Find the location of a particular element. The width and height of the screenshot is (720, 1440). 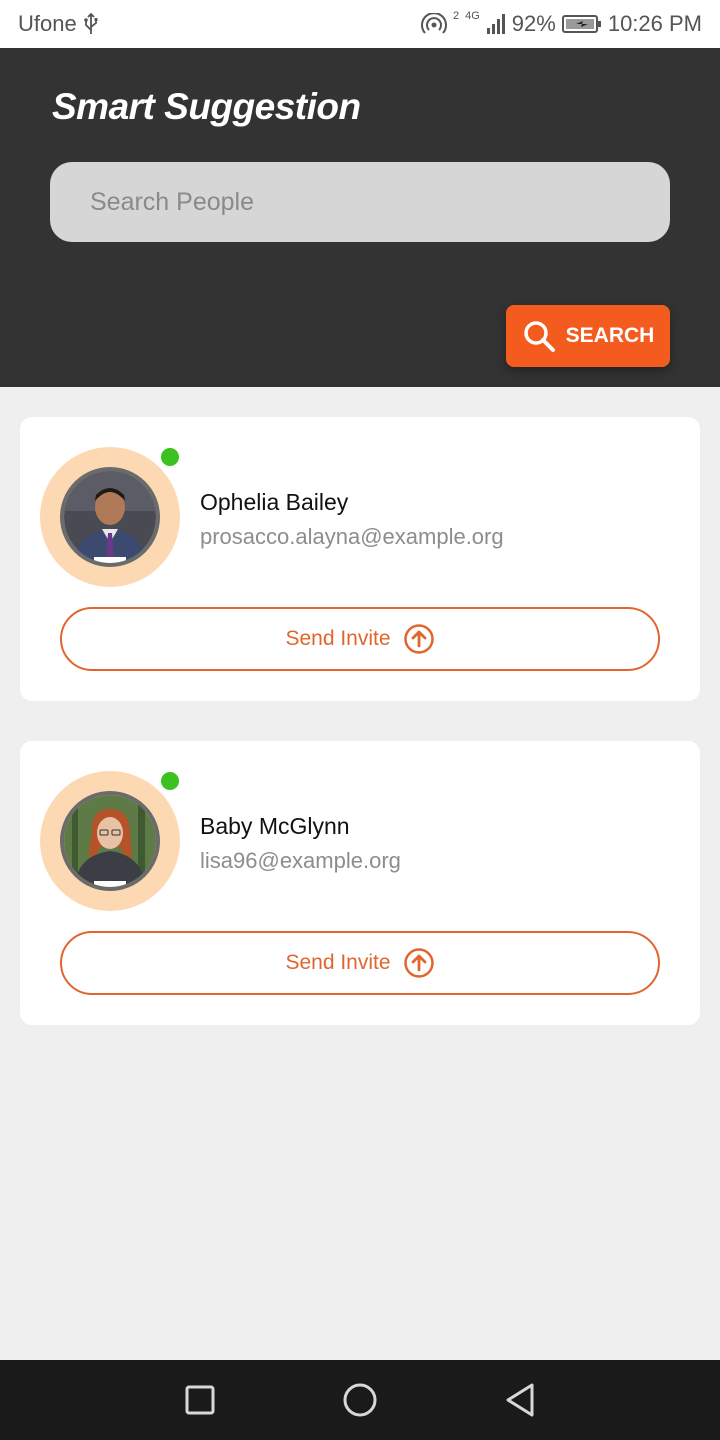

status-bar: Ufone 2 4G 92% 10:26 PM is located at coordinates (360, 24).